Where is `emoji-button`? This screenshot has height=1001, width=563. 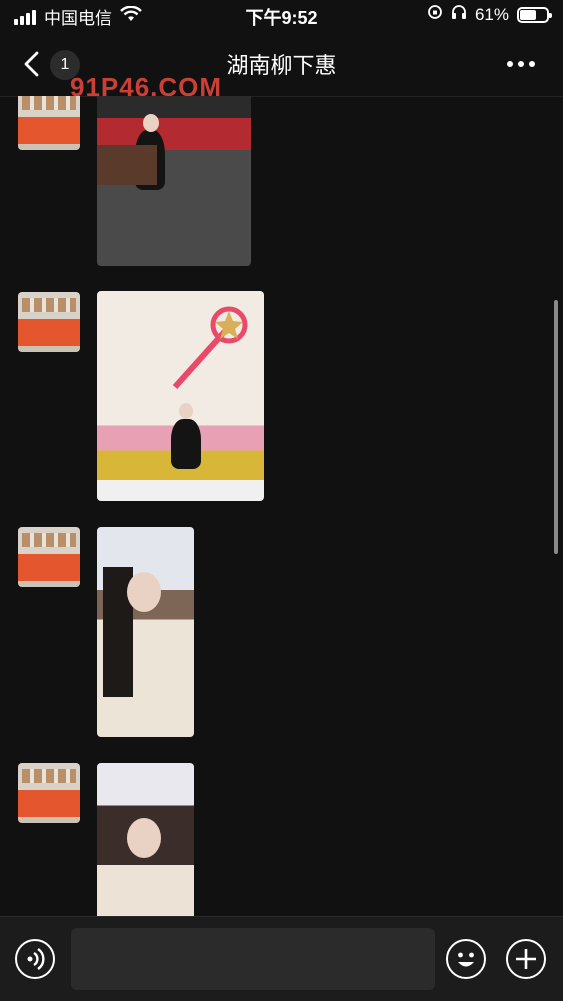
emoji-button is located at coordinates (466, 959).